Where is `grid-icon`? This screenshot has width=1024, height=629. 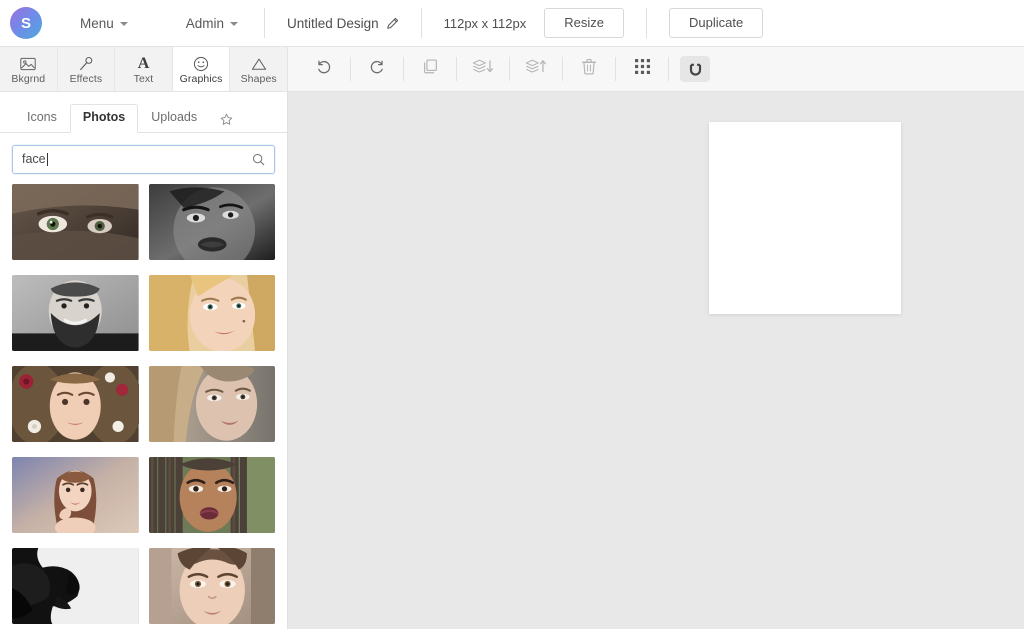 grid-icon is located at coordinates (642, 69).